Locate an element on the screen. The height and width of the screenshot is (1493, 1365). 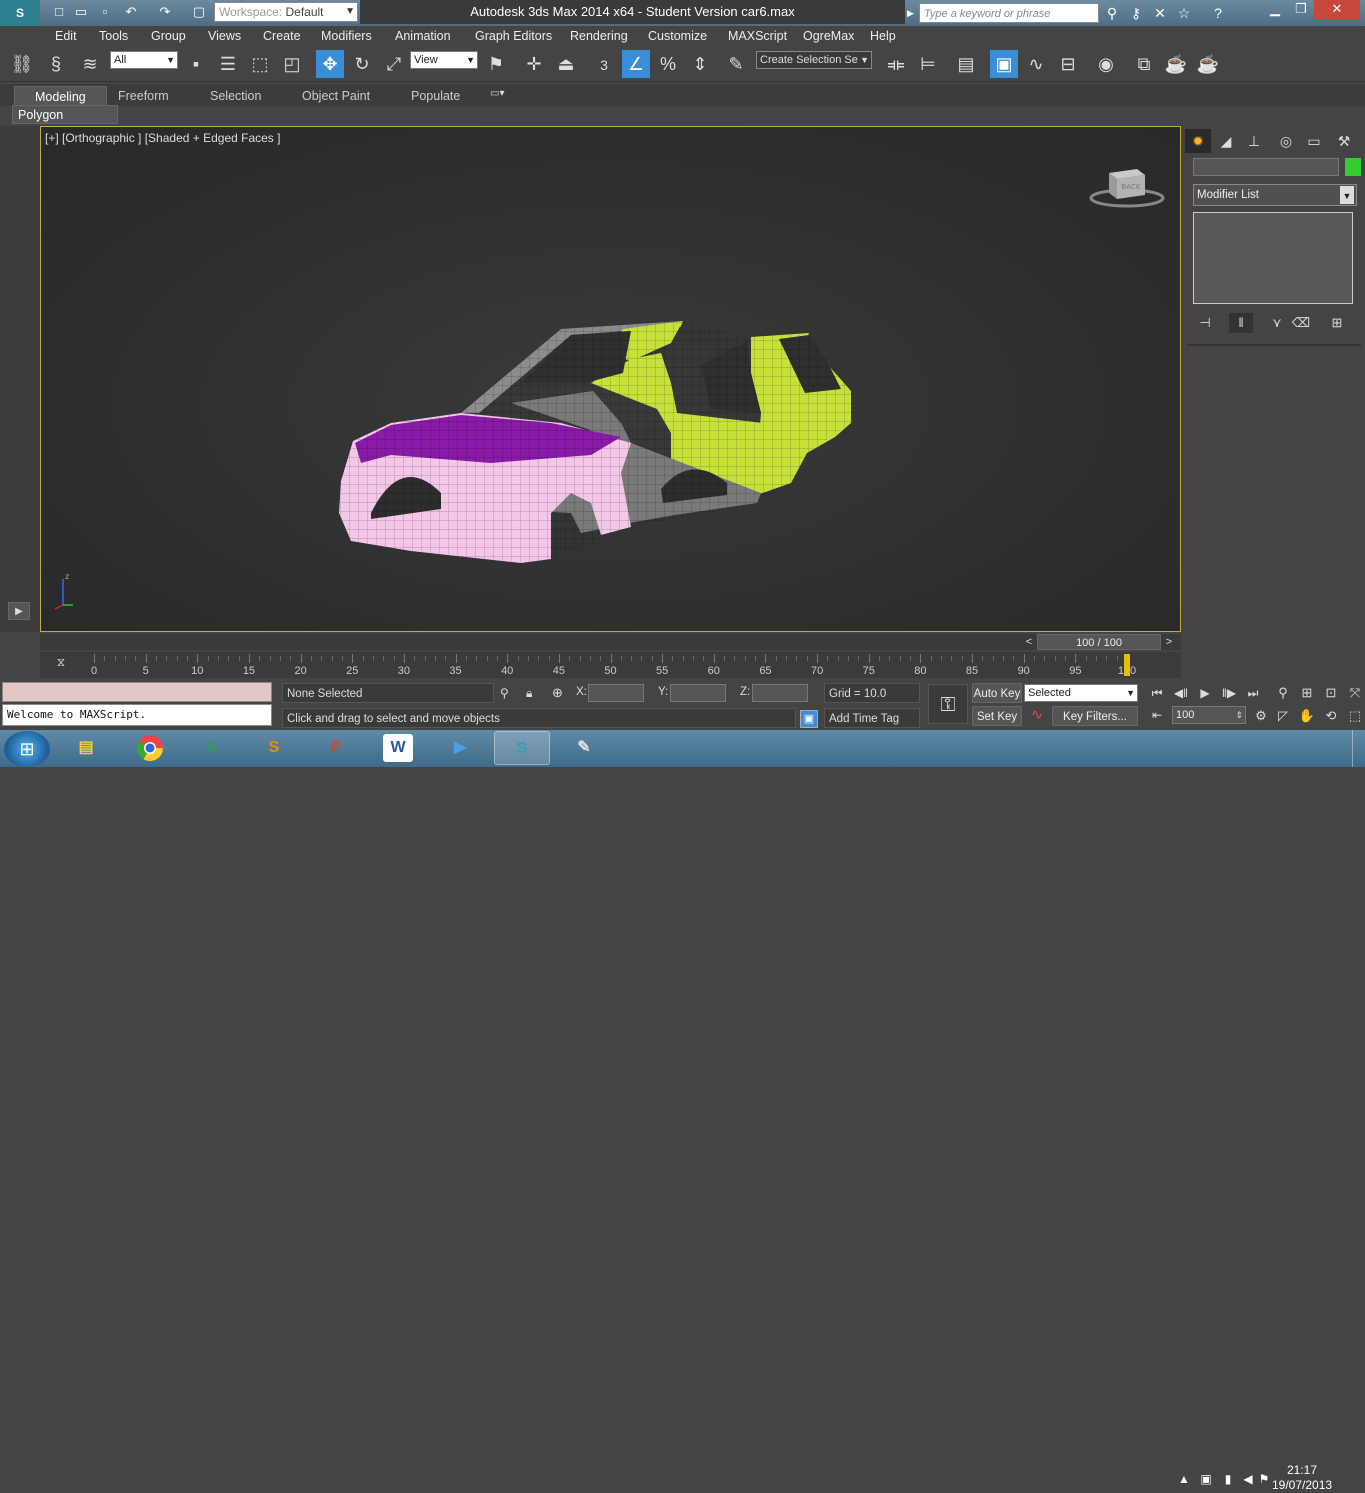
go-to-start-icon: ⏮ is located at coordinates (1157, 693).